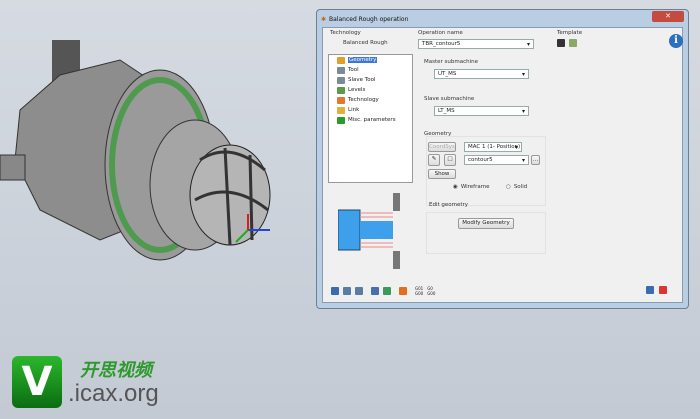 This screenshot has height=419, width=700. I want to click on tree-item-label: Misc. parameters, so click(372, 120).